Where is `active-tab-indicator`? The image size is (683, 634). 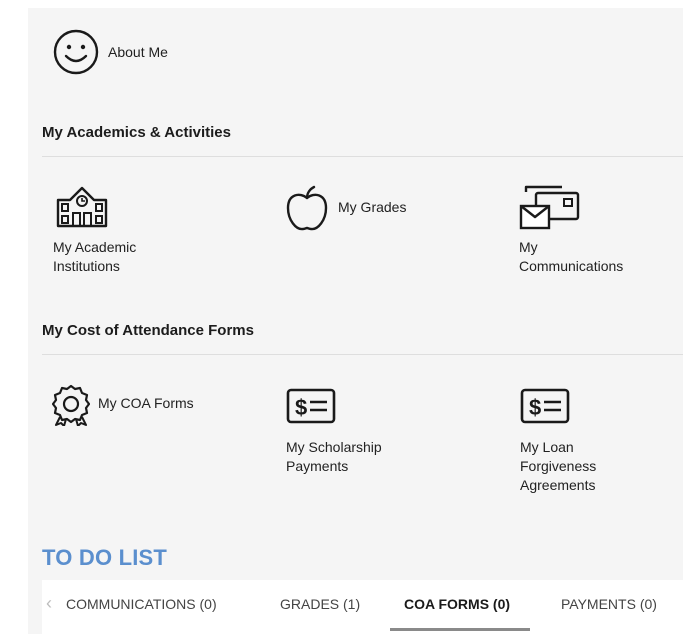
active-tab-indicator is located at coordinates (460, 629).